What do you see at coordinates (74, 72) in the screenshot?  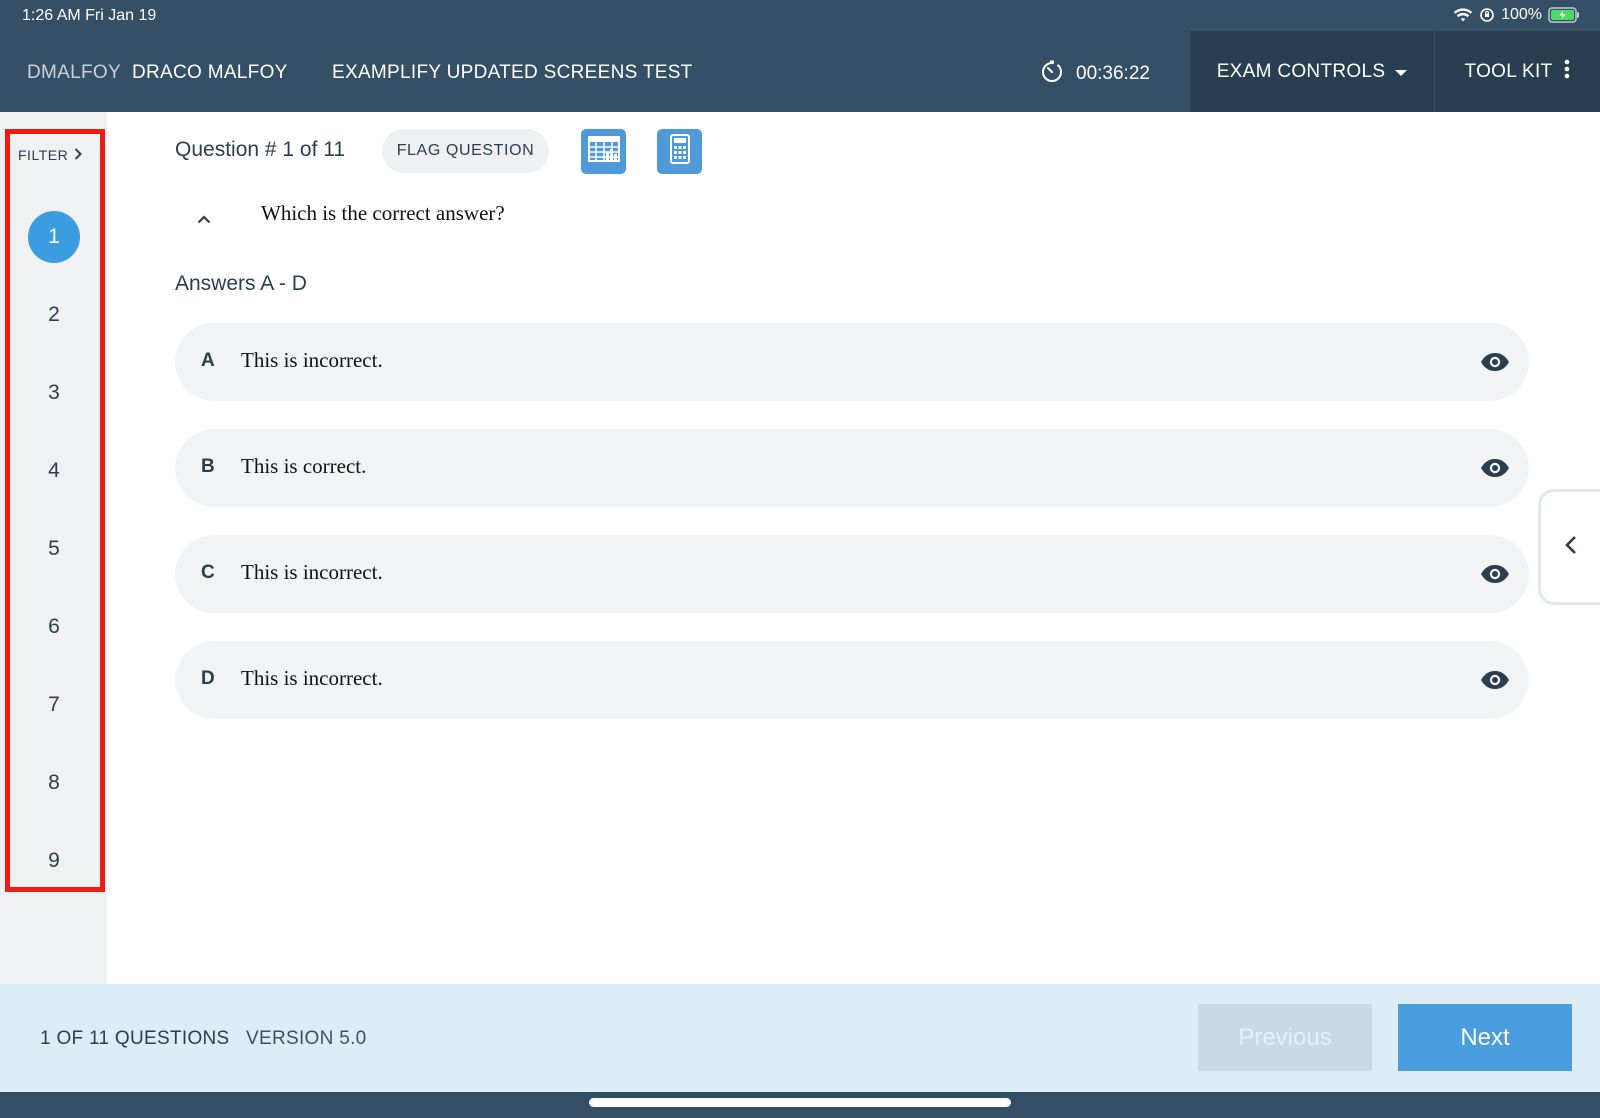 I see `header-username: DMALFOY` at bounding box center [74, 72].